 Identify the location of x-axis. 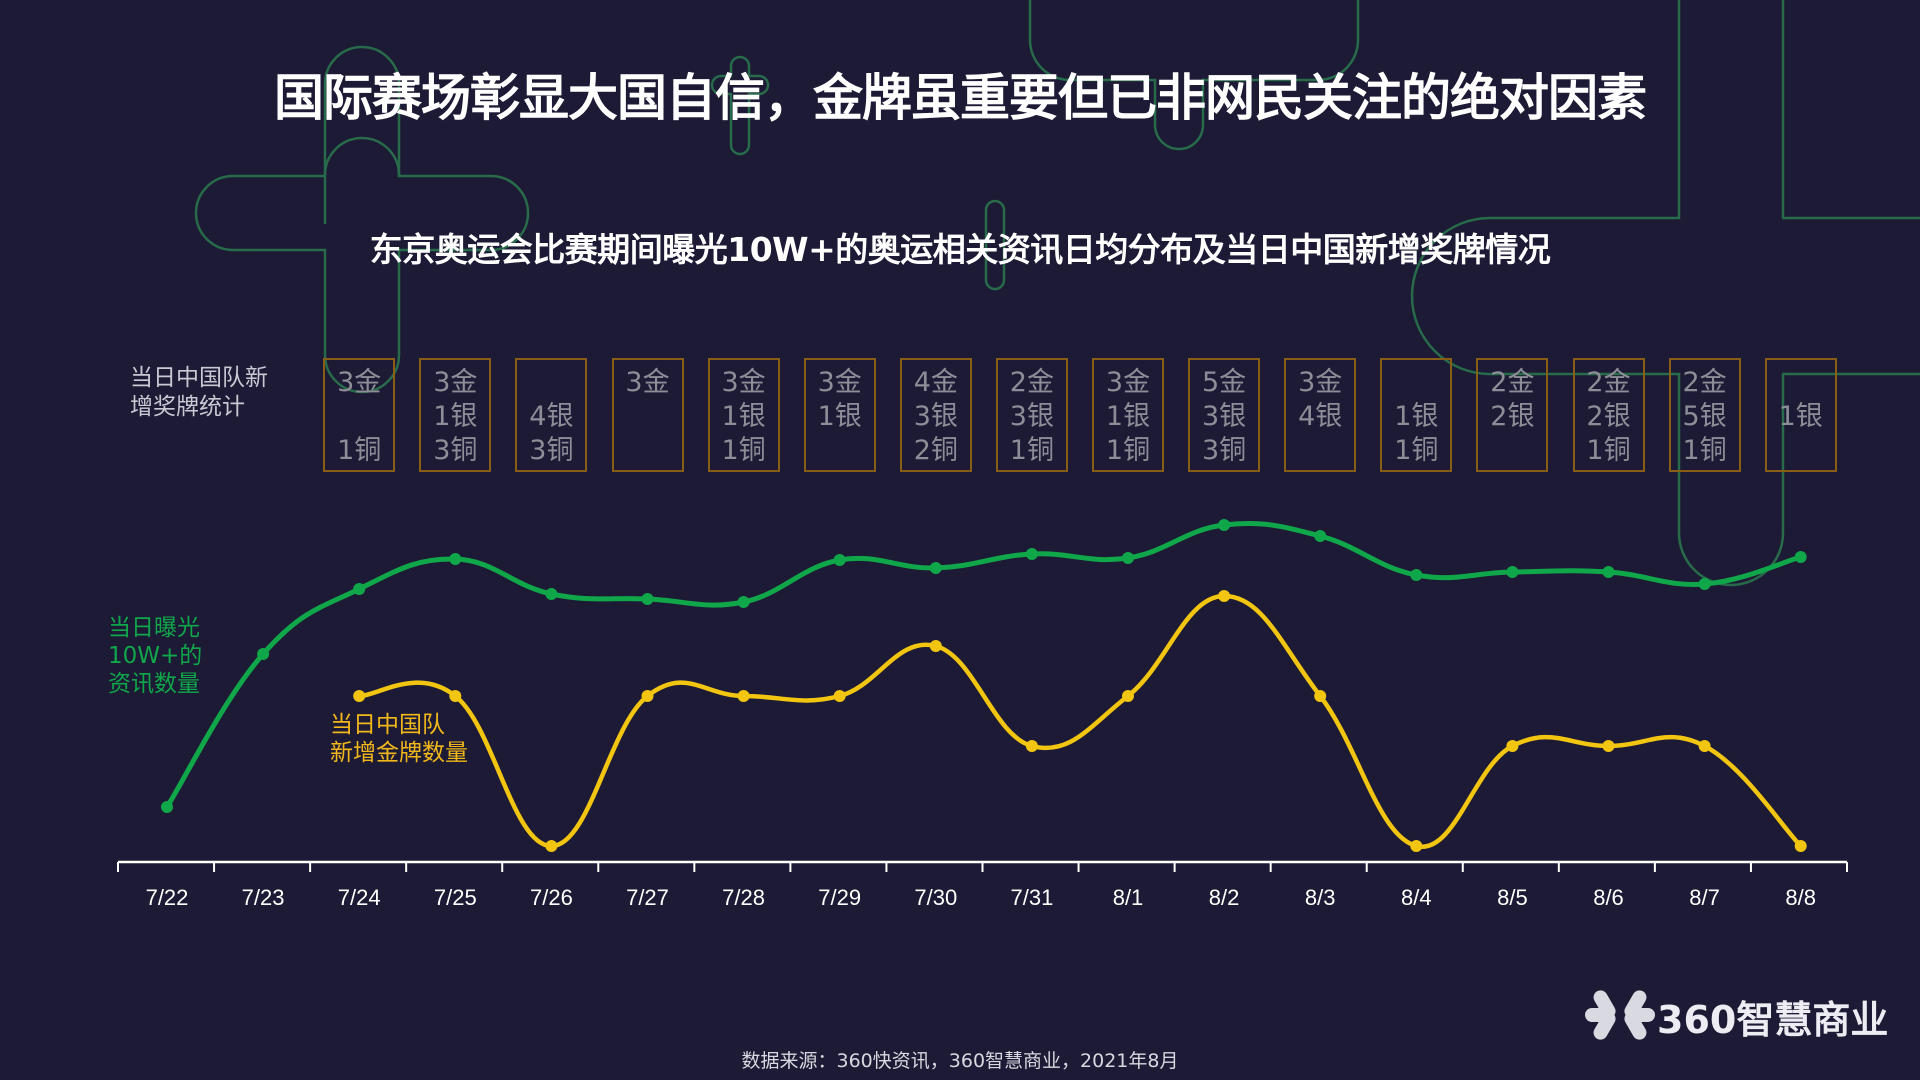
(982, 866).